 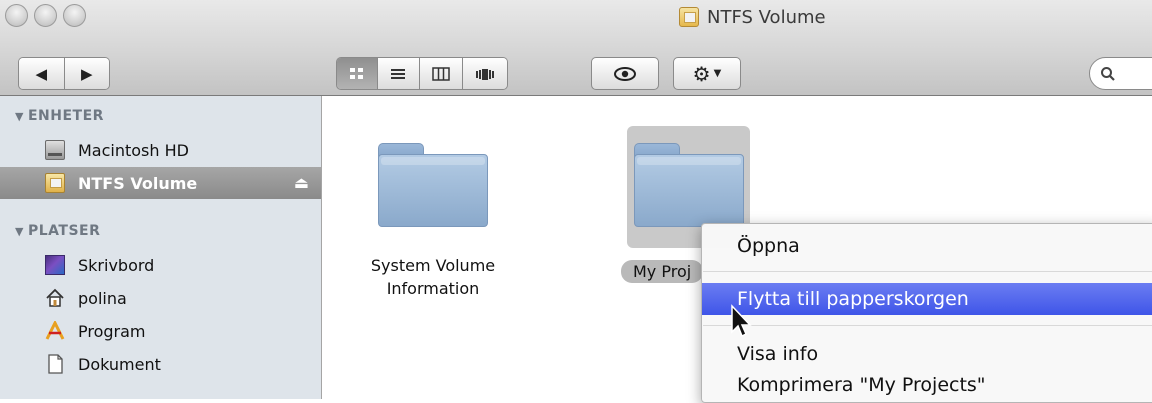 I want to click on menu-item-compress: Komprimera "My Projects", so click(x=927, y=385).